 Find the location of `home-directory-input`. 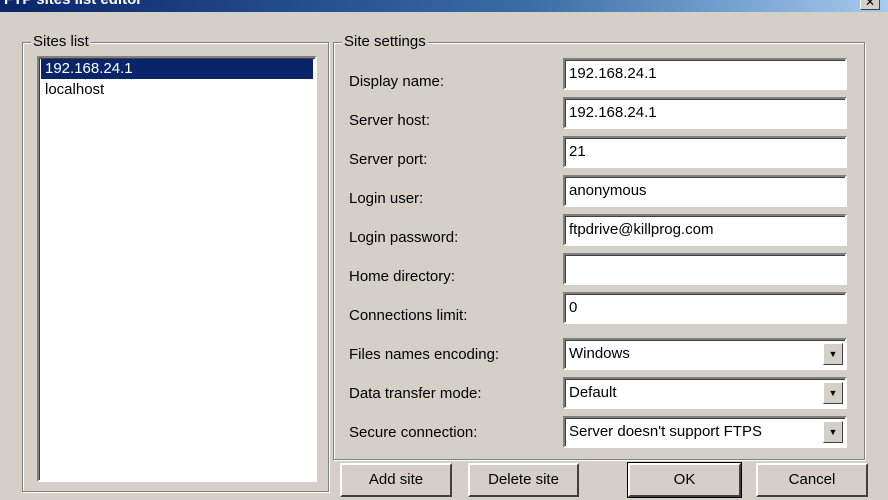

home-directory-input is located at coordinates (705, 269).